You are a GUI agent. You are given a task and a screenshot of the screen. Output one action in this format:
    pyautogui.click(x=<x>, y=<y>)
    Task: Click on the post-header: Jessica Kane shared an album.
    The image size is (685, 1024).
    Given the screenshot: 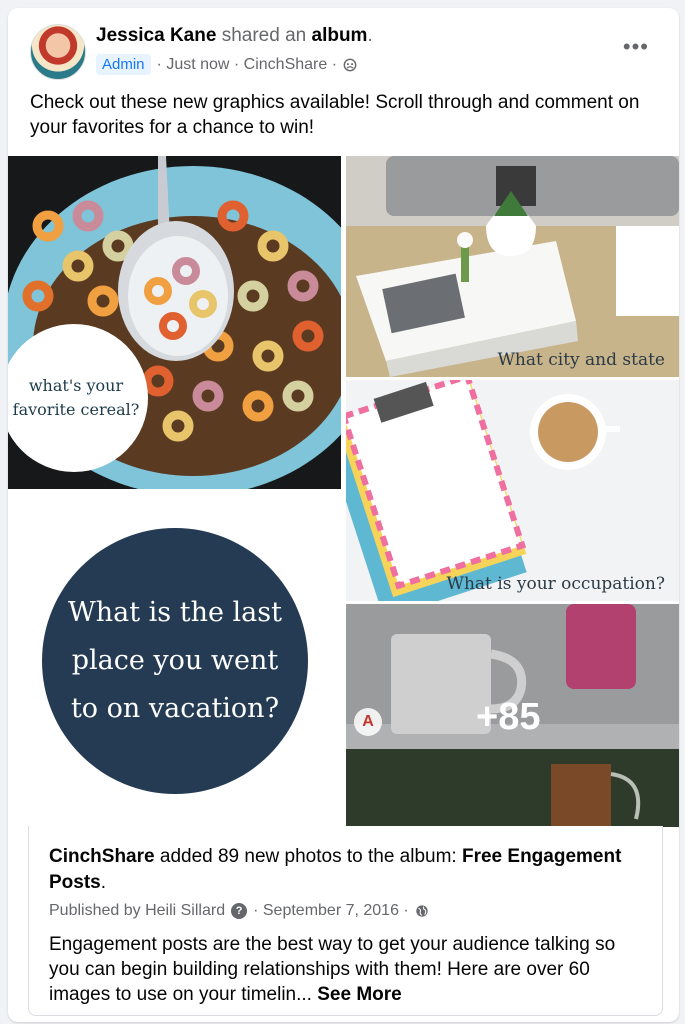 What is the action you would take?
    pyautogui.click(x=234, y=36)
    